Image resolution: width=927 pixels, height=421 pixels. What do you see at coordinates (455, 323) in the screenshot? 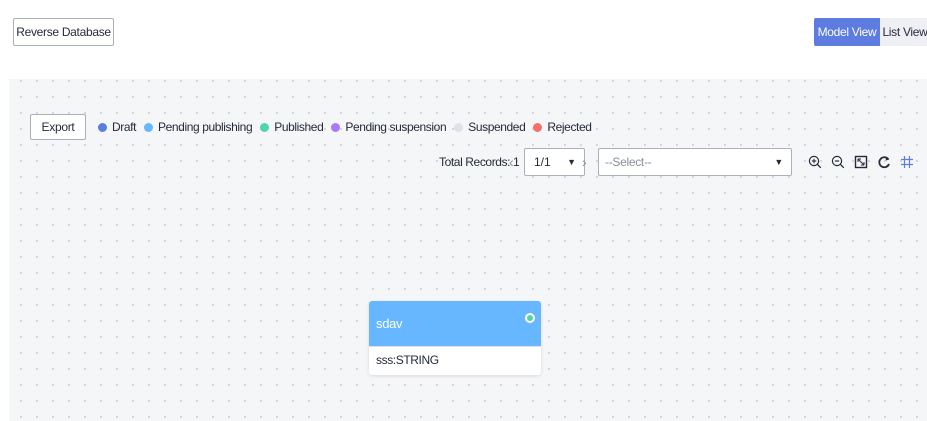
I see `node-header: sdav` at bounding box center [455, 323].